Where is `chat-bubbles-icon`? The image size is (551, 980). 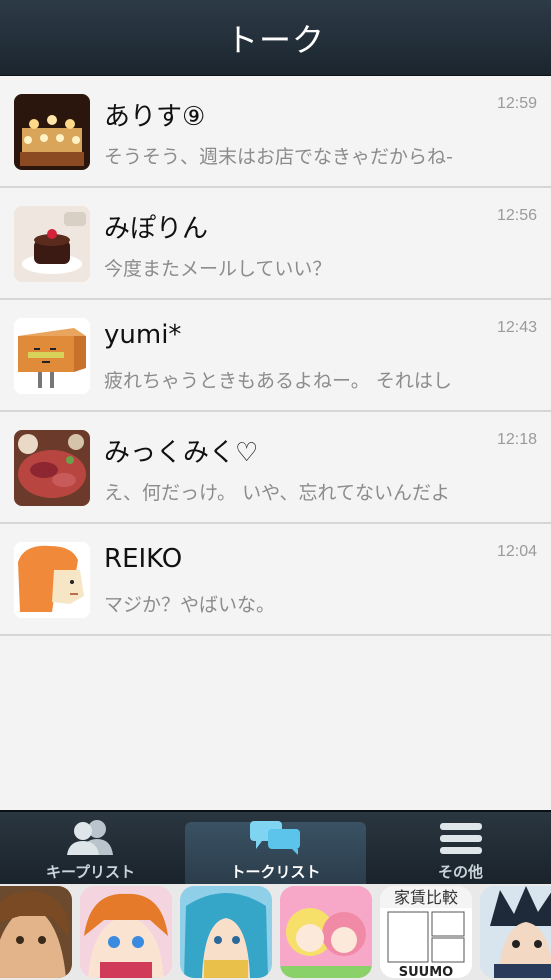
chat-bubbles-icon is located at coordinates (276, 839).